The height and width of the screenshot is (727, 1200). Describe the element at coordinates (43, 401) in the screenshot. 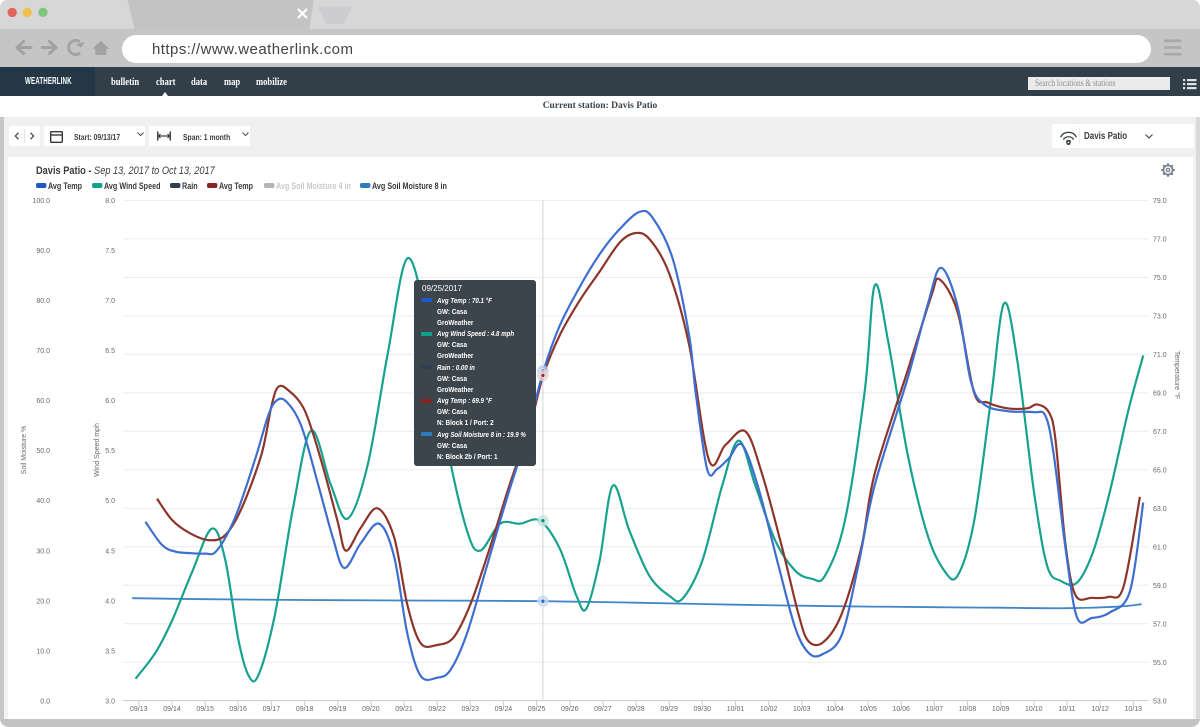

I see `svg-text: 60.0` at that location.